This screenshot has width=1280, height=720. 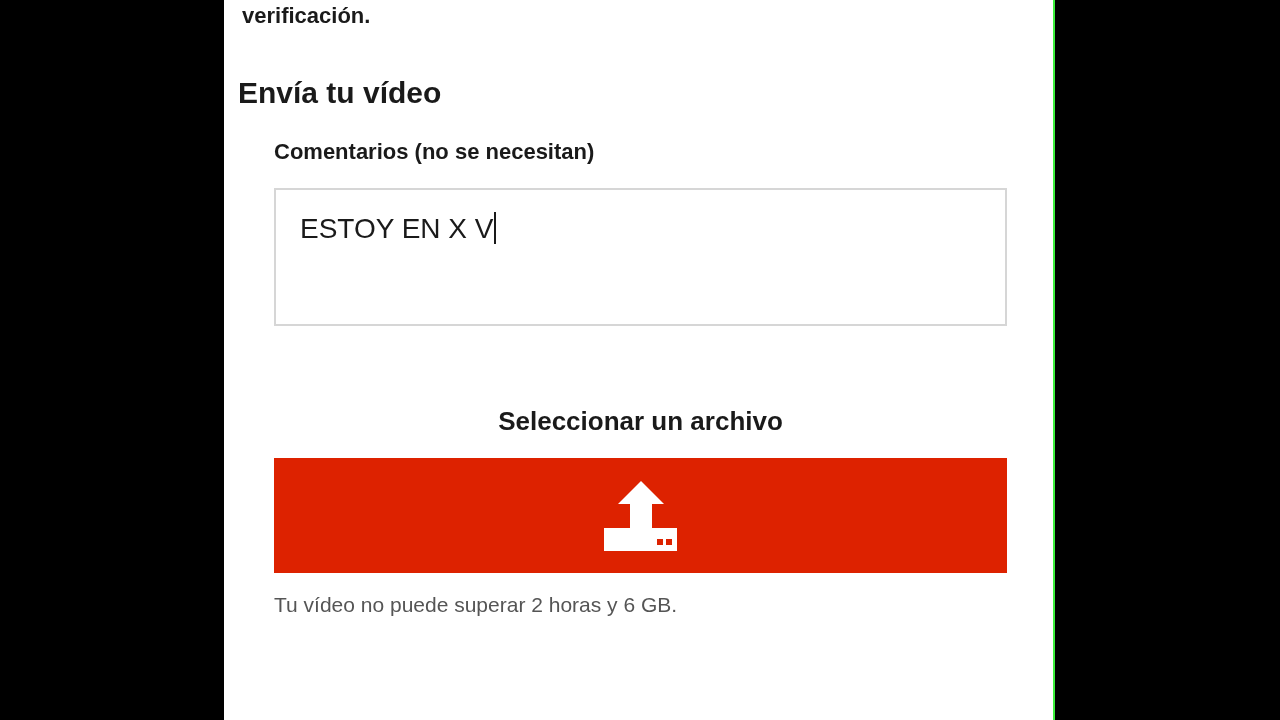 I want to click on intro-text: verificación., so click(x=306, y=16).